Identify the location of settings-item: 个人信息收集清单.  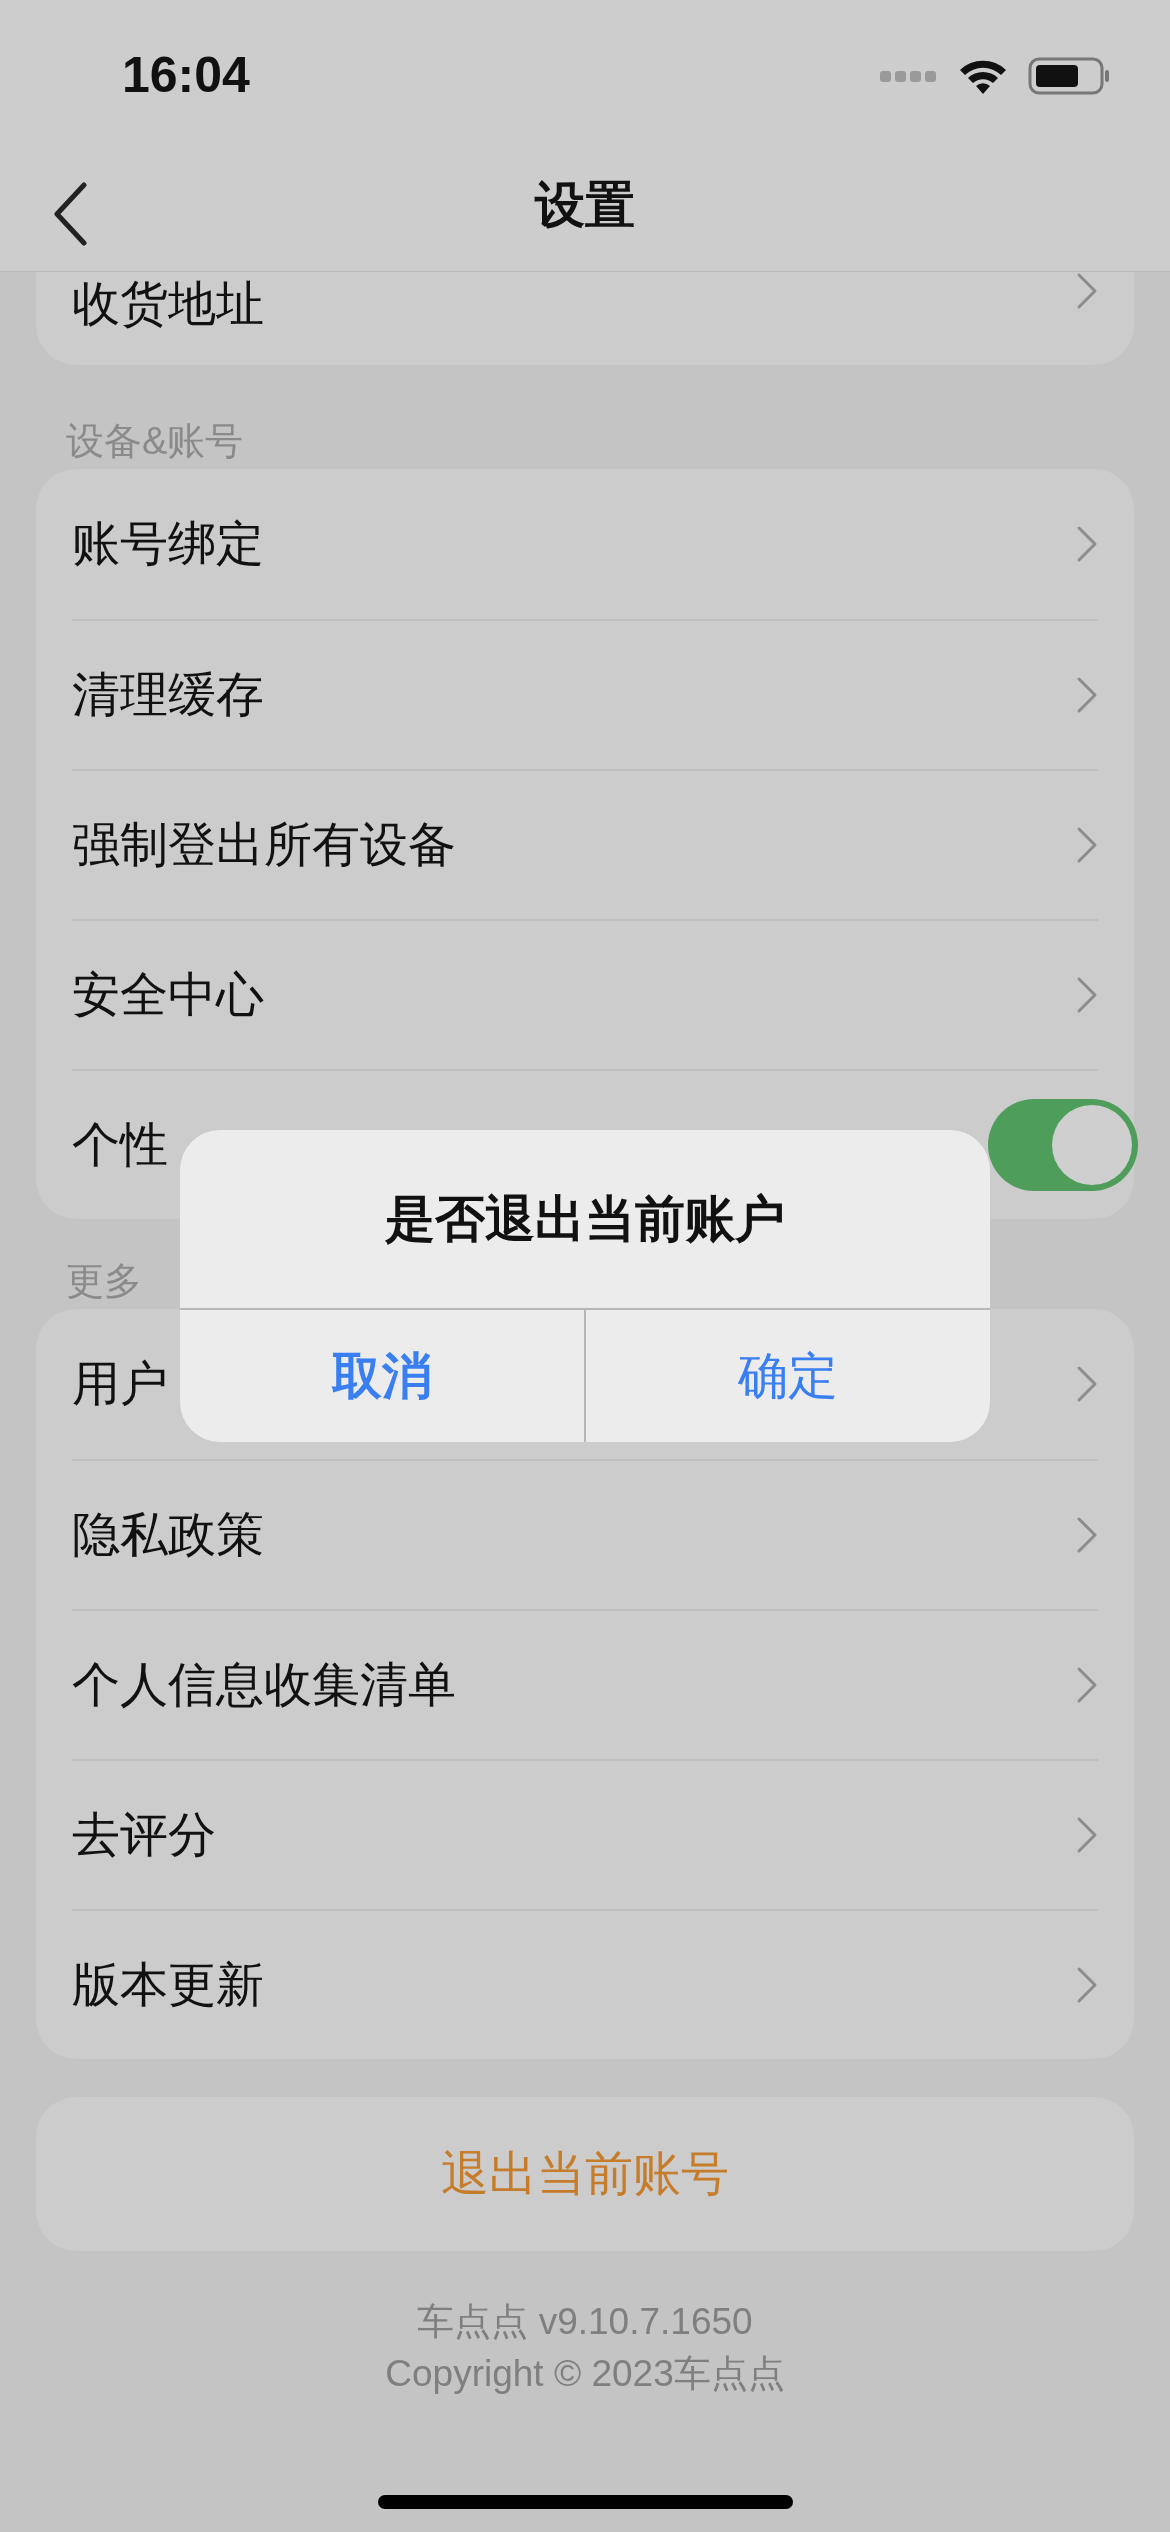
(264, 1685).